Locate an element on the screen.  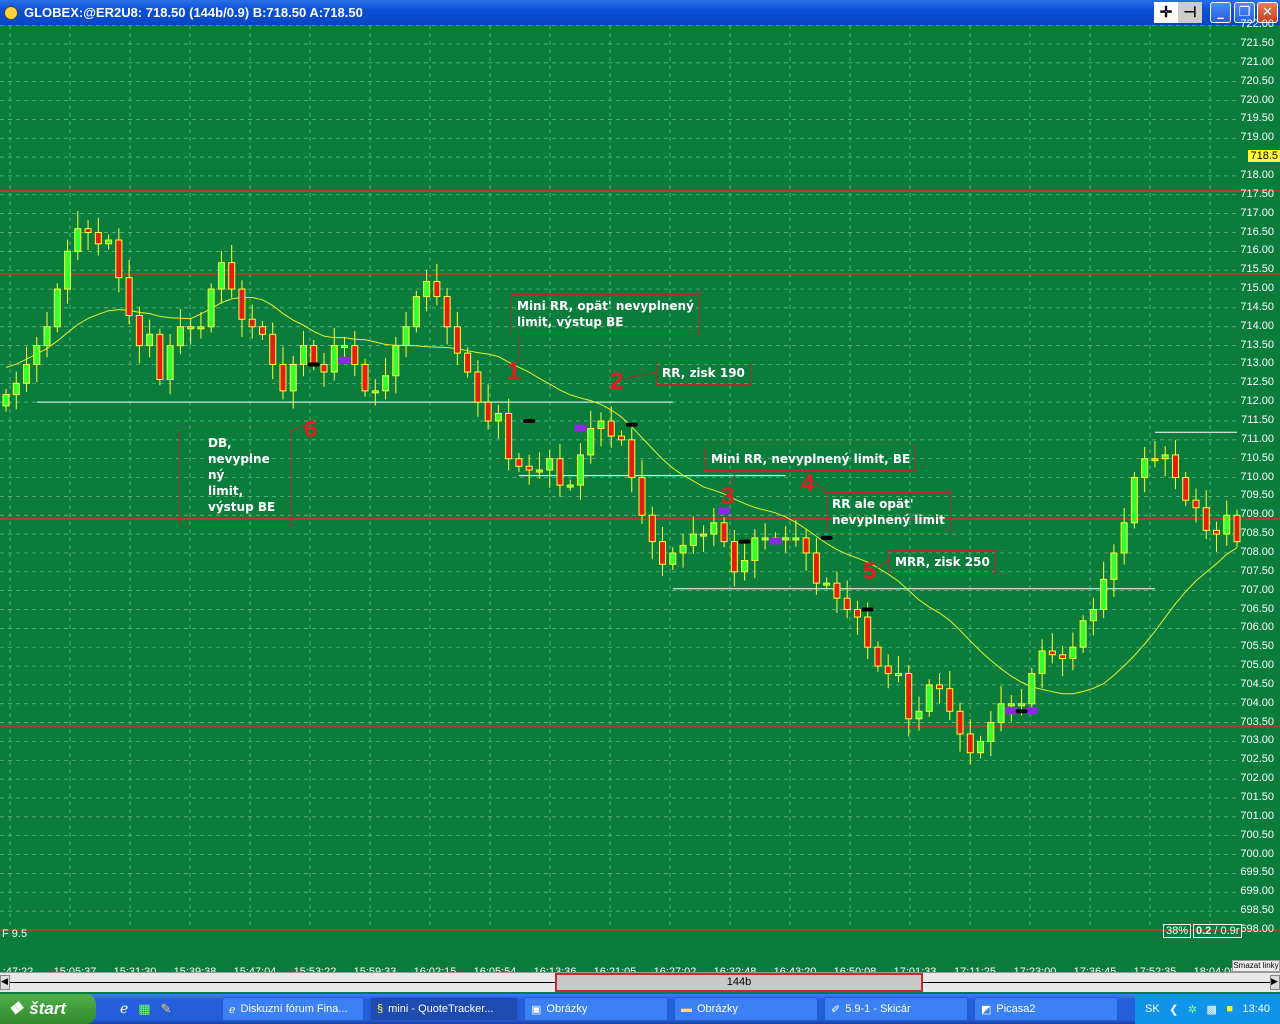
y-tick-label: 716.50 is located at coordinates (1257, 231).